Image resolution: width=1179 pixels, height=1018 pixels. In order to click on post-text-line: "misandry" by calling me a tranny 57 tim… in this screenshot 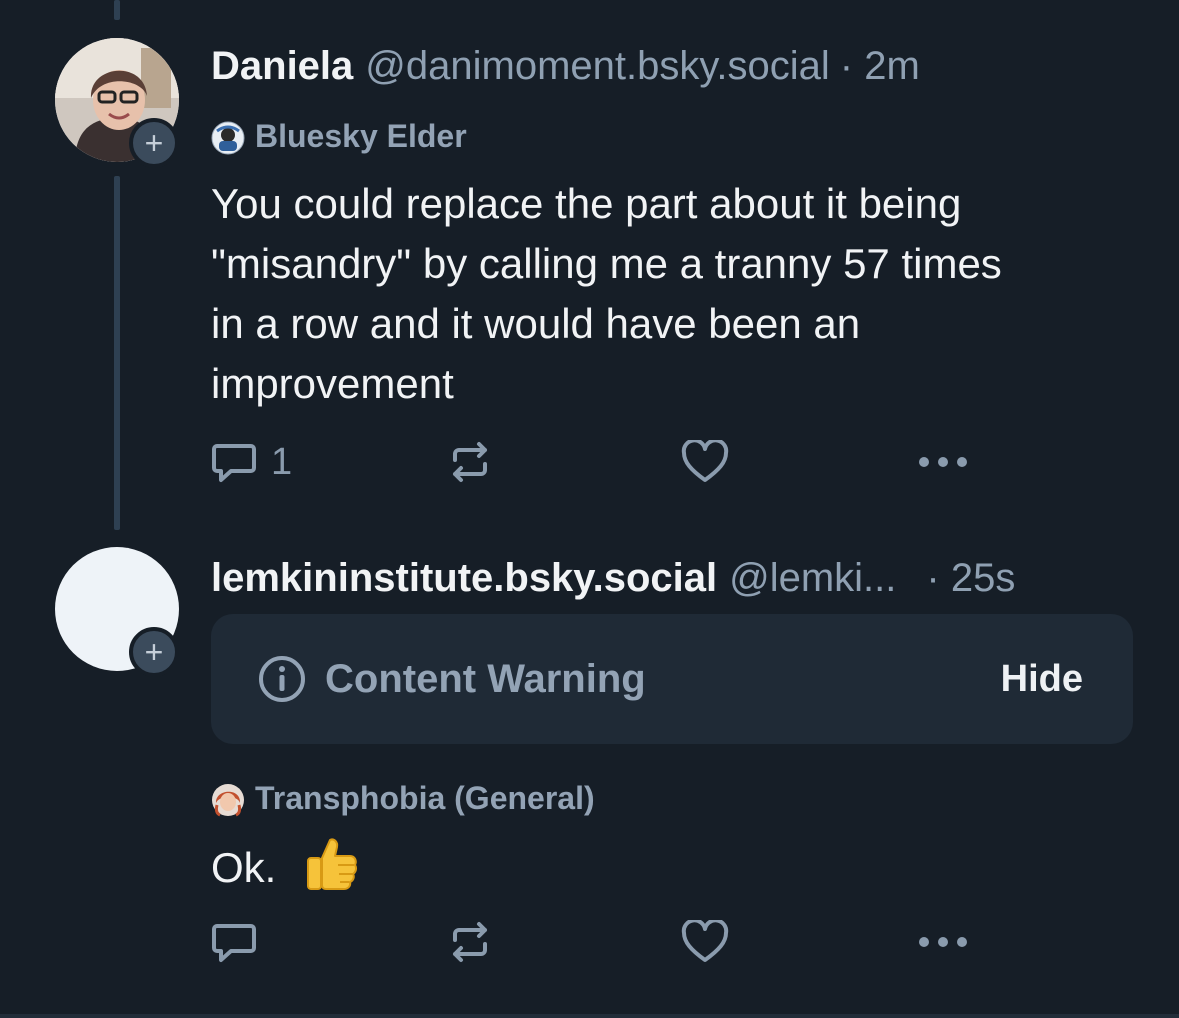, I will do `click(606, 263)`.